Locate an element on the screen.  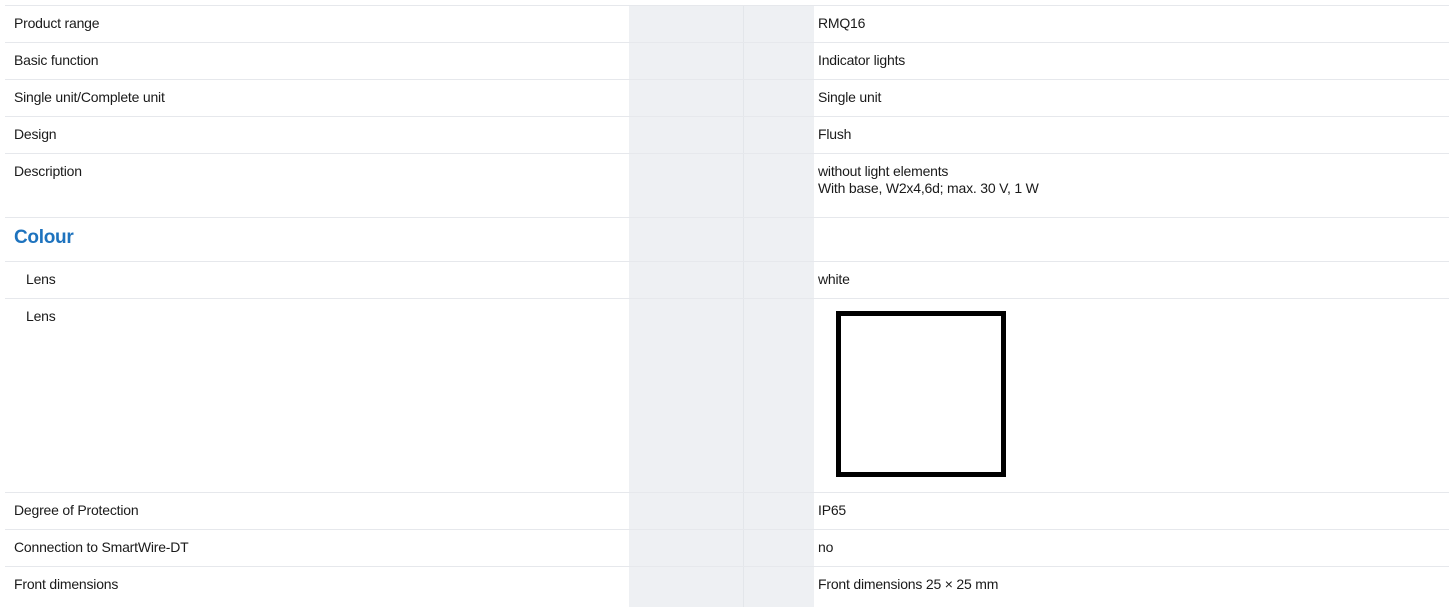
spec-value: Single unit is located at coordinates (850, 97).